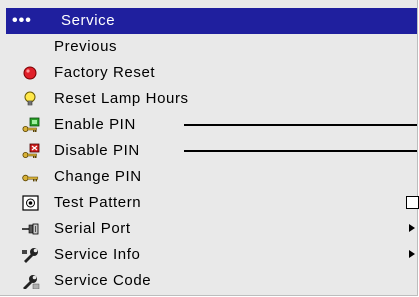 The height and width of the screenshot is (297, 419). I want to click on menu-item-test-pattern: Test Pattern, so click(212, 203).